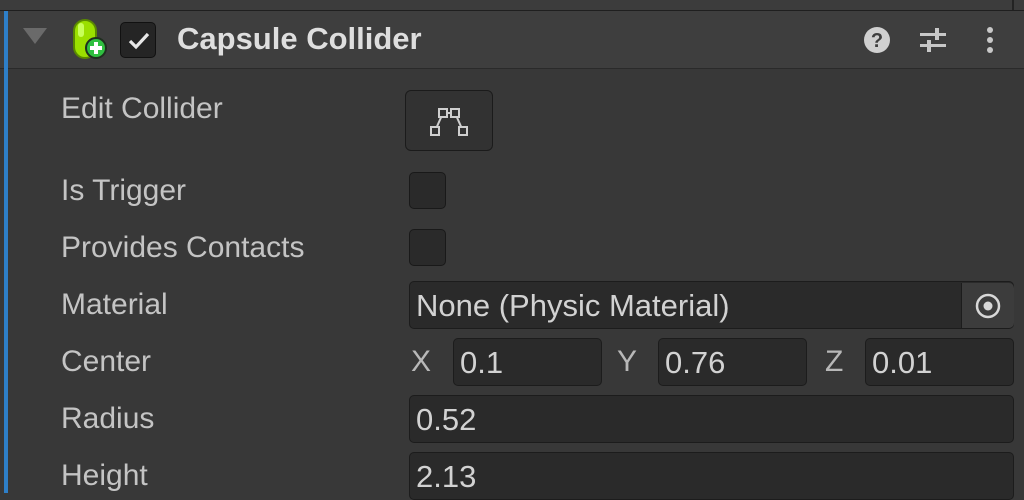 This screenshot has height=500, width=1024. I want to click on checkmark-icon, so click(139, 41).